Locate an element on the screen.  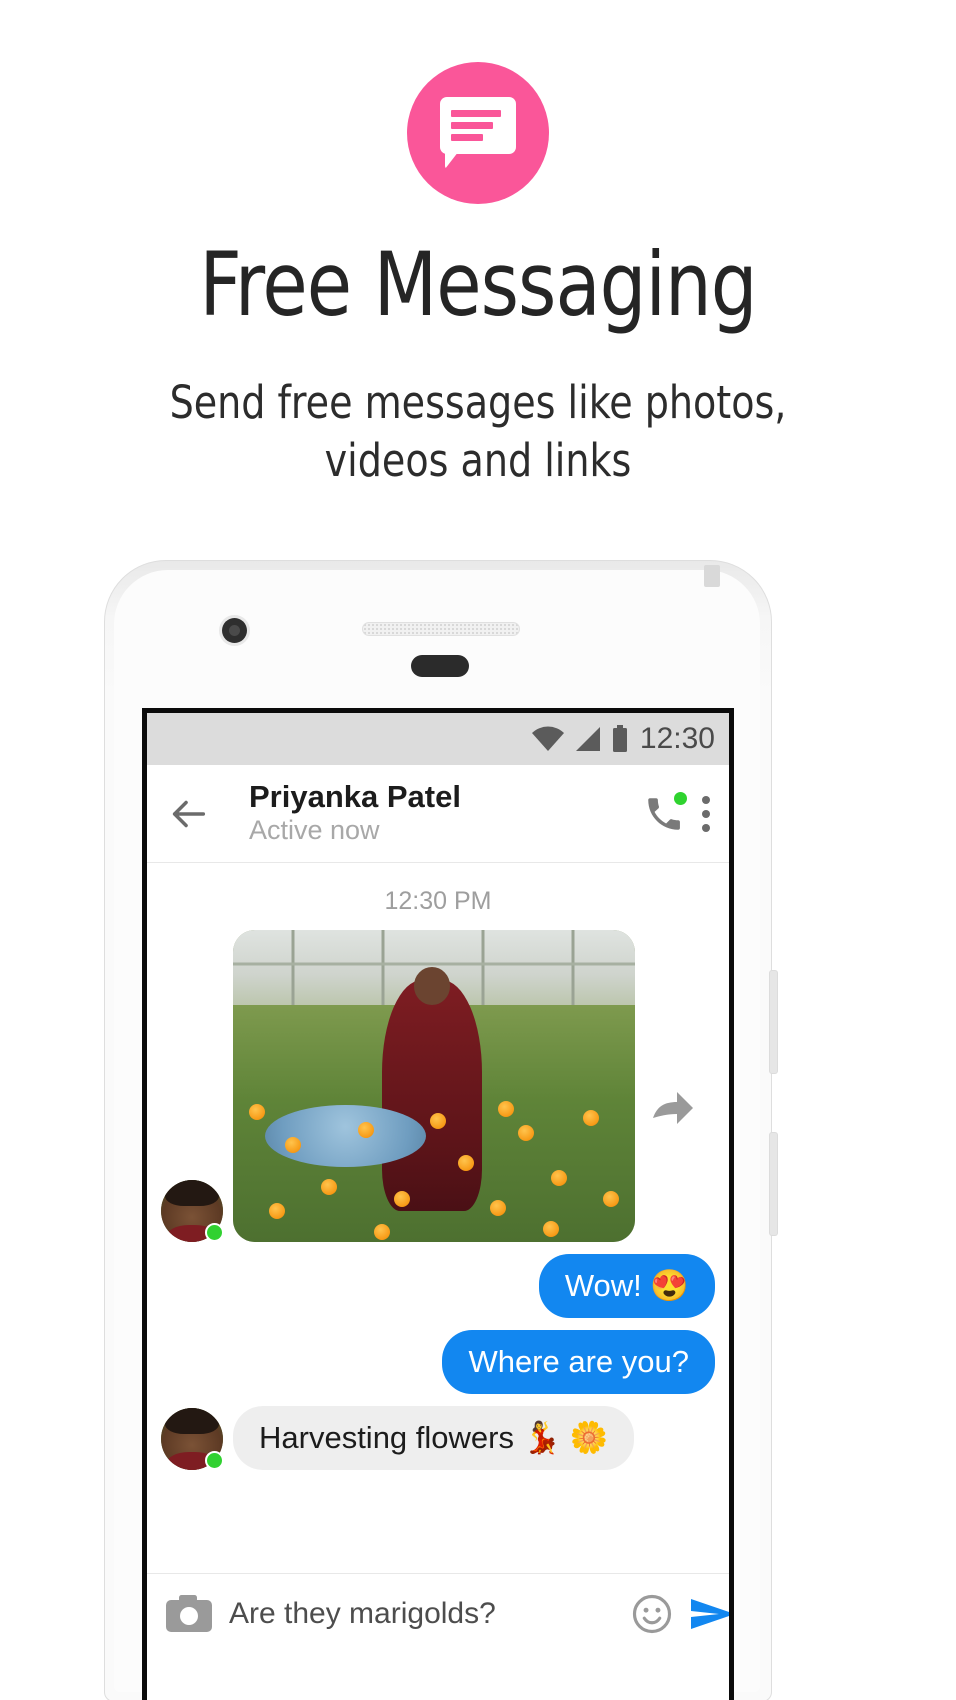
chat-bubble-glyph is located at coordinates (478, 133).